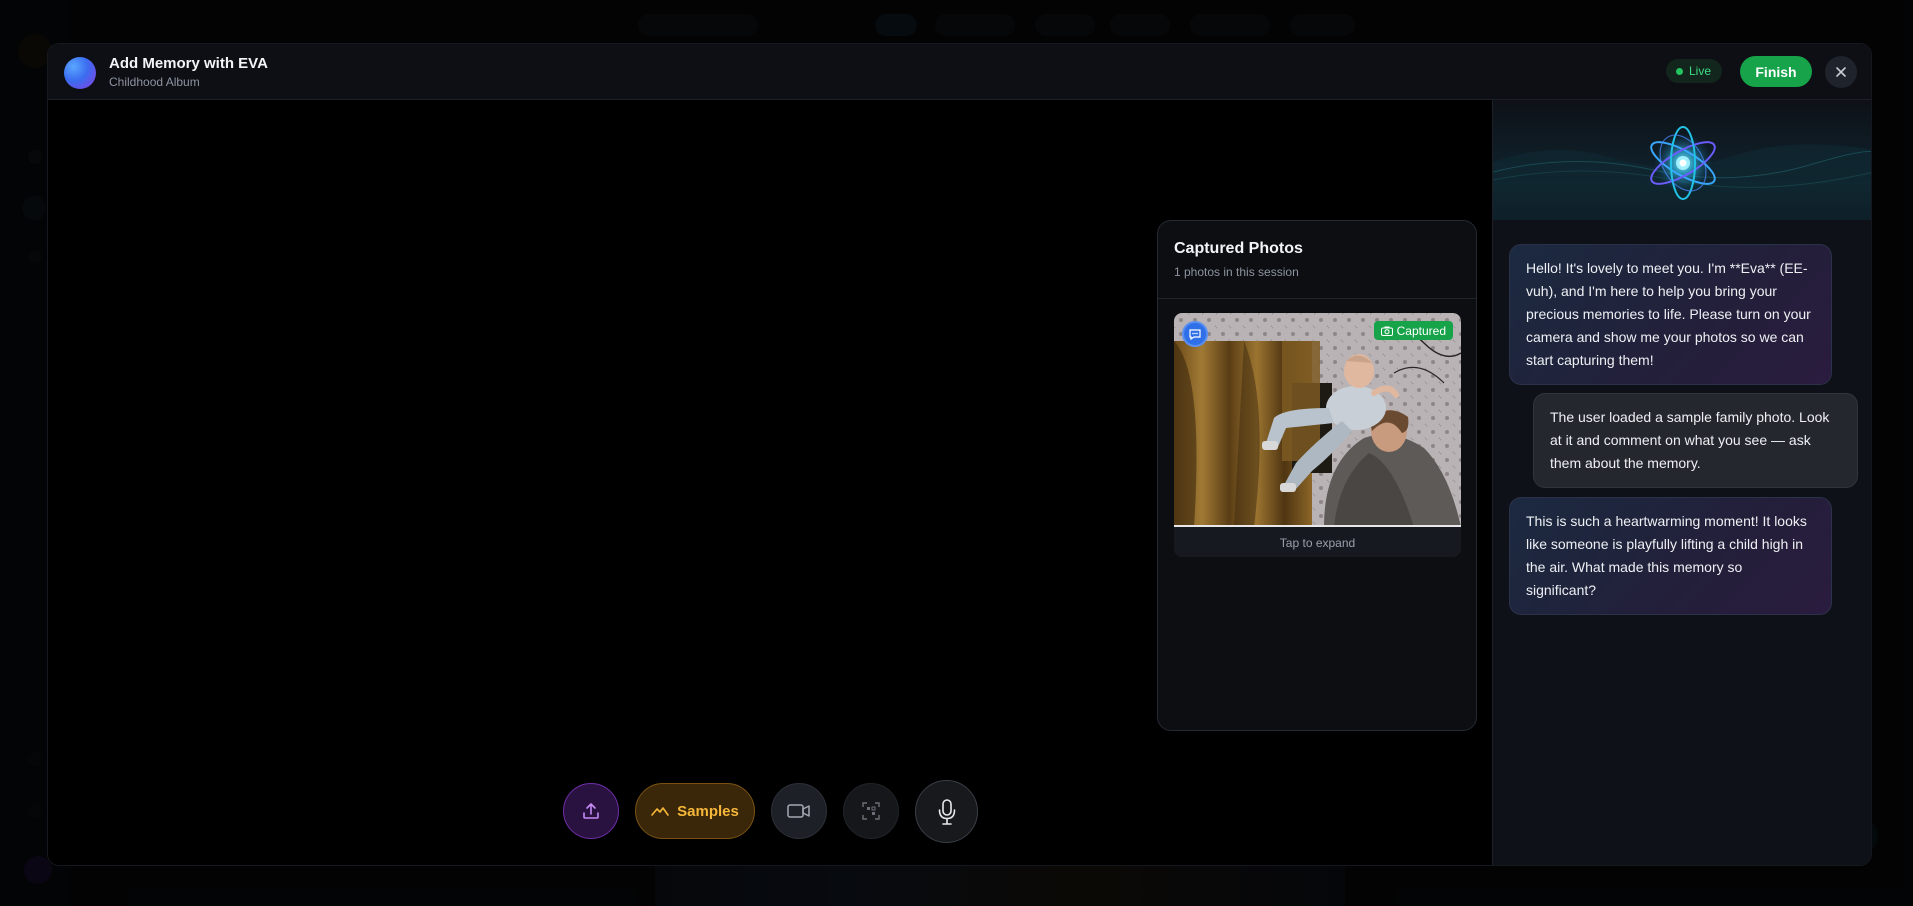 The width and height of the screenshot is (1913, 906). I want to click on samples-button: Samples, so click(695, 811).